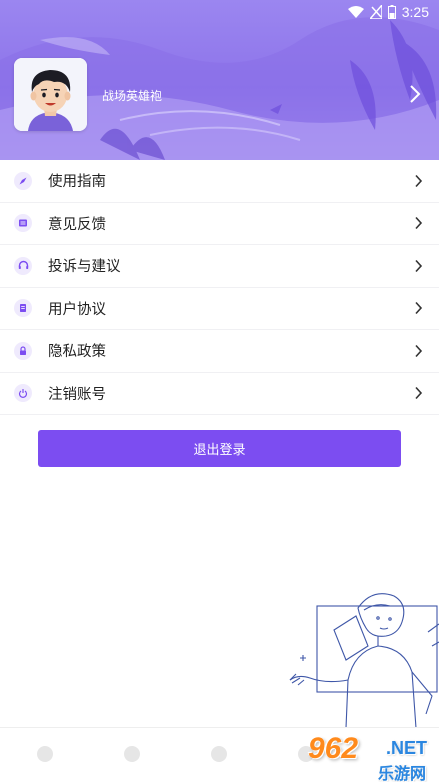 The image size is (439, 782). What do you see at coordinates (219, 309) in the screenshot?
I see `menu-item-user-agreement: 用户协议` at bounding box center [219, 309].